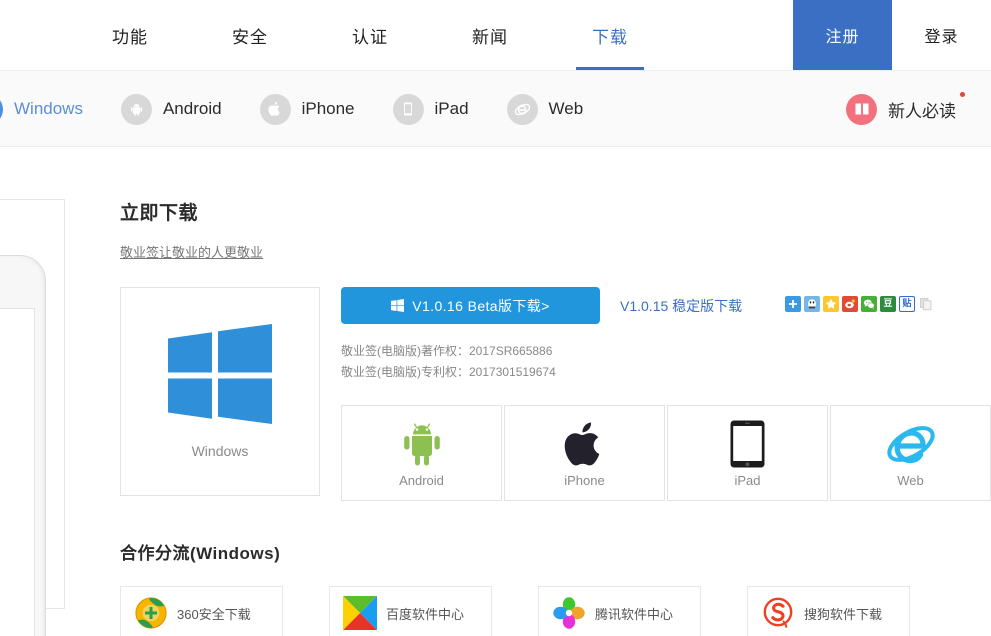  I want to click on page-title: 立即下载, so click(159, 213).